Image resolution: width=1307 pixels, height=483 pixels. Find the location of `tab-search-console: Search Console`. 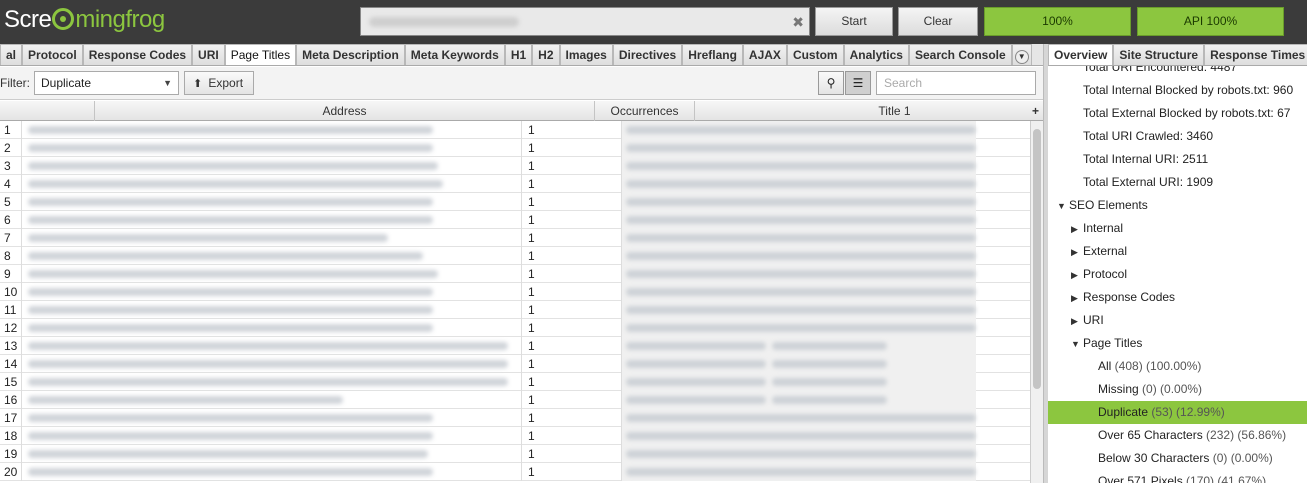

tab-search-console: Search Console is located at coordinates (960, 54).